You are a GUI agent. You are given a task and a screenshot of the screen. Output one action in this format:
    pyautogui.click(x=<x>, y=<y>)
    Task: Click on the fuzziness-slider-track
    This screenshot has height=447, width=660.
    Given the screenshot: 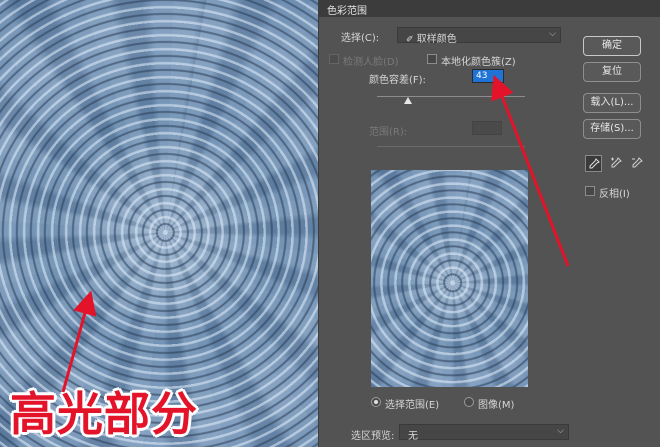 What is the action you would take?
    pyautogui.click(x=451, y=96)
    